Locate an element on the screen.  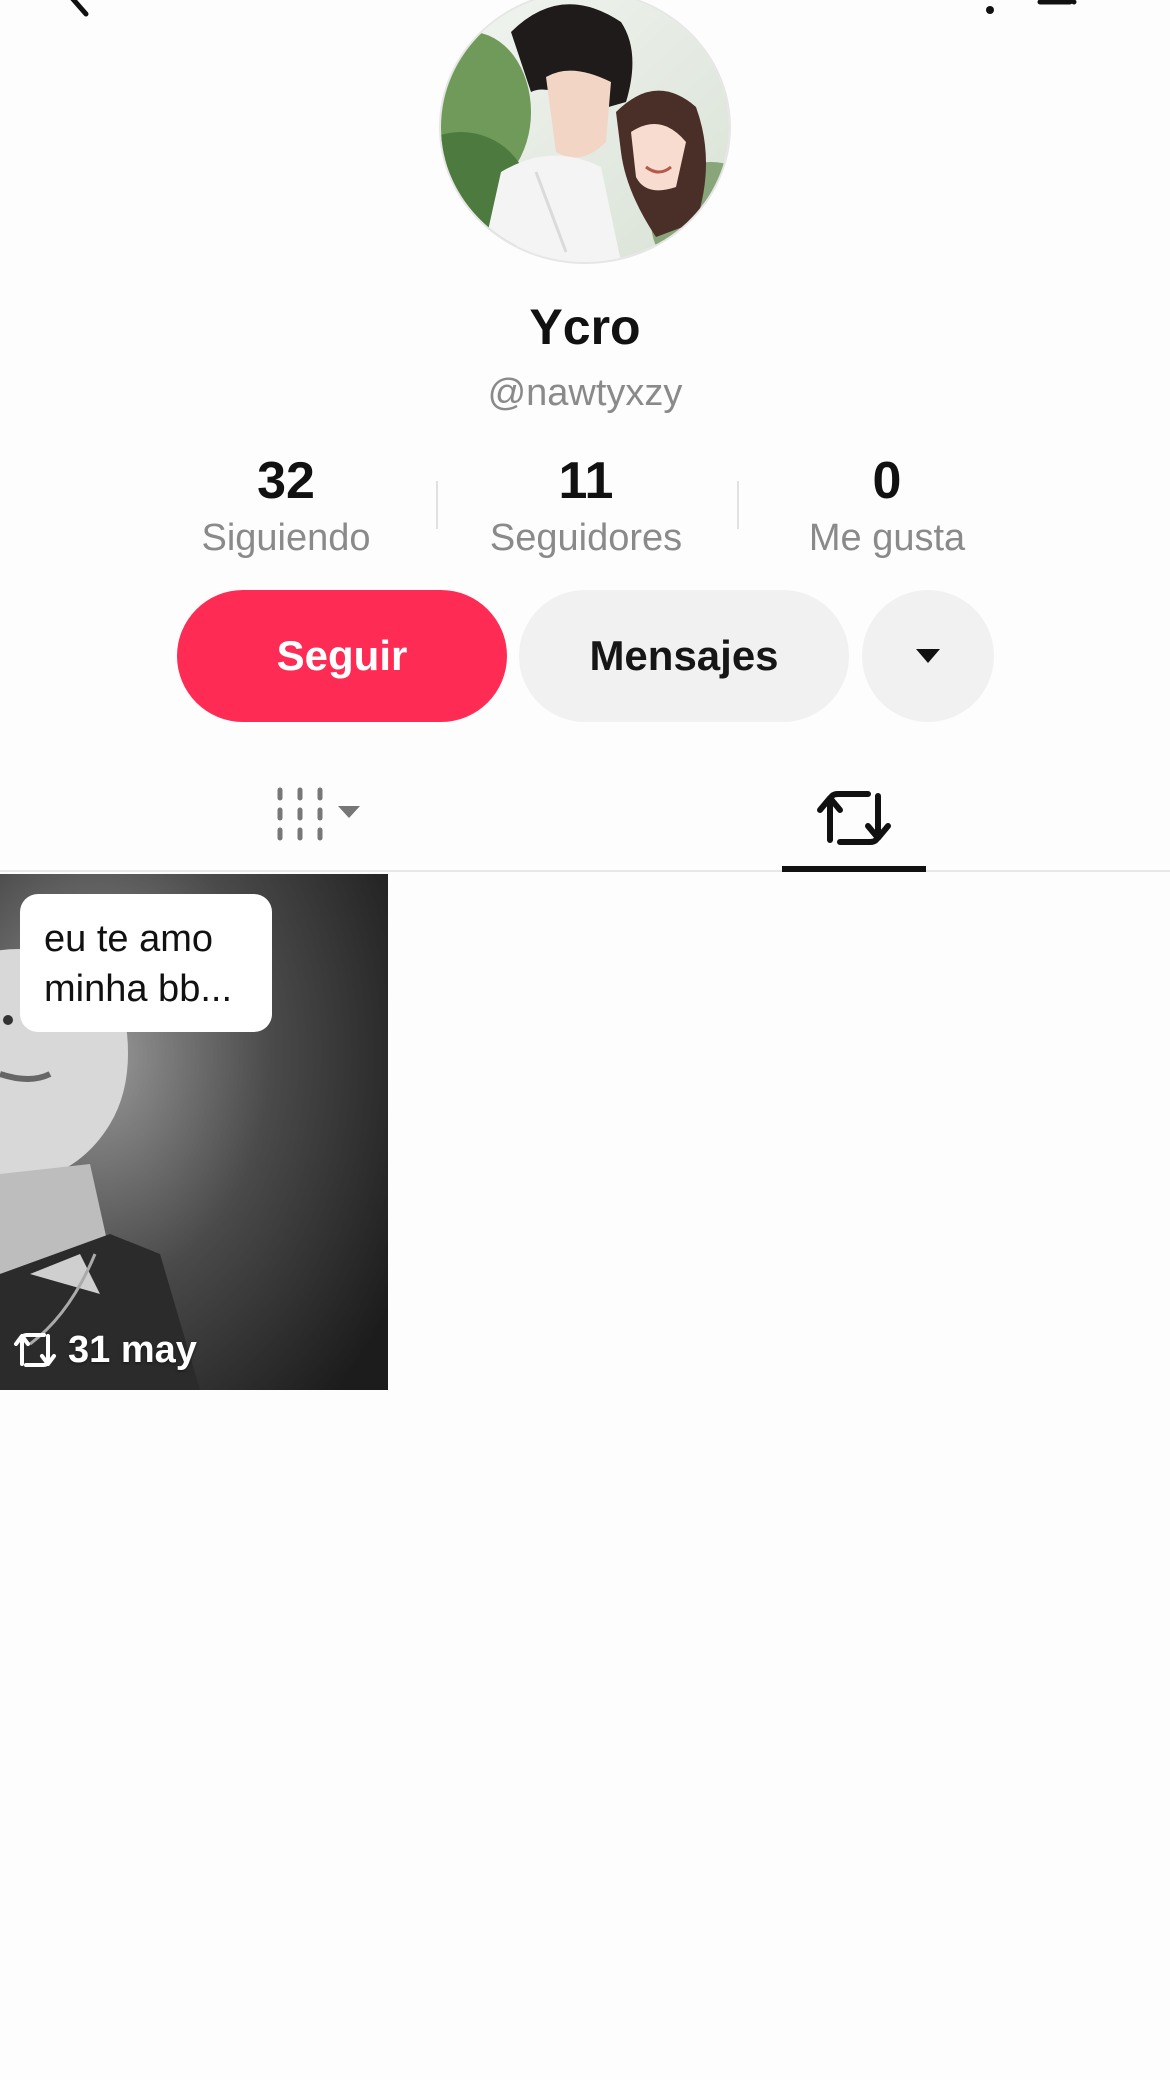
message-button: Mensajes is located at coordinates (684, 656).